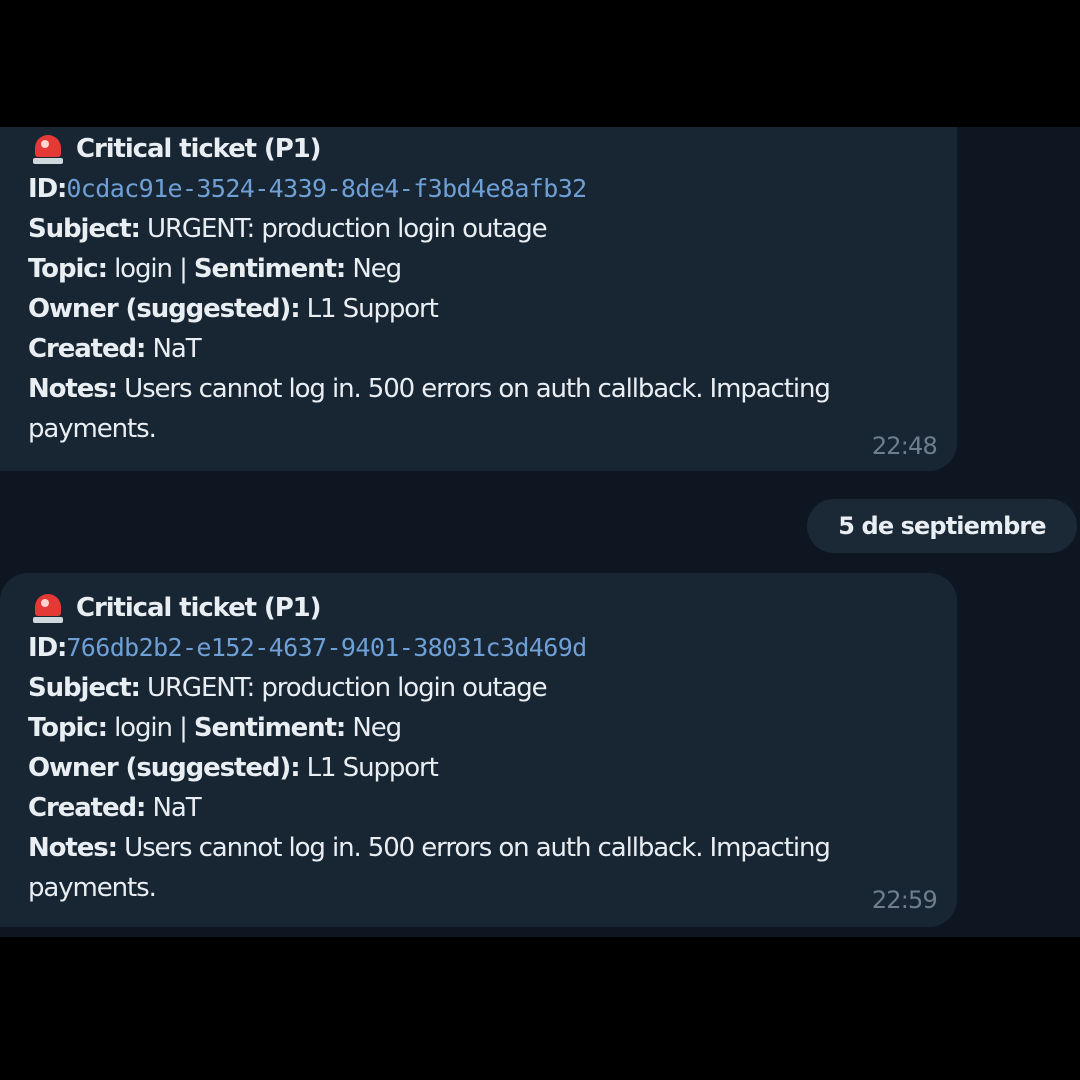 The height and width of the screenshot is (1080, 1080). Describe the element at coordinates (904, 900) in the screenshot. I see `message-timestamp: 22:59` at that location.